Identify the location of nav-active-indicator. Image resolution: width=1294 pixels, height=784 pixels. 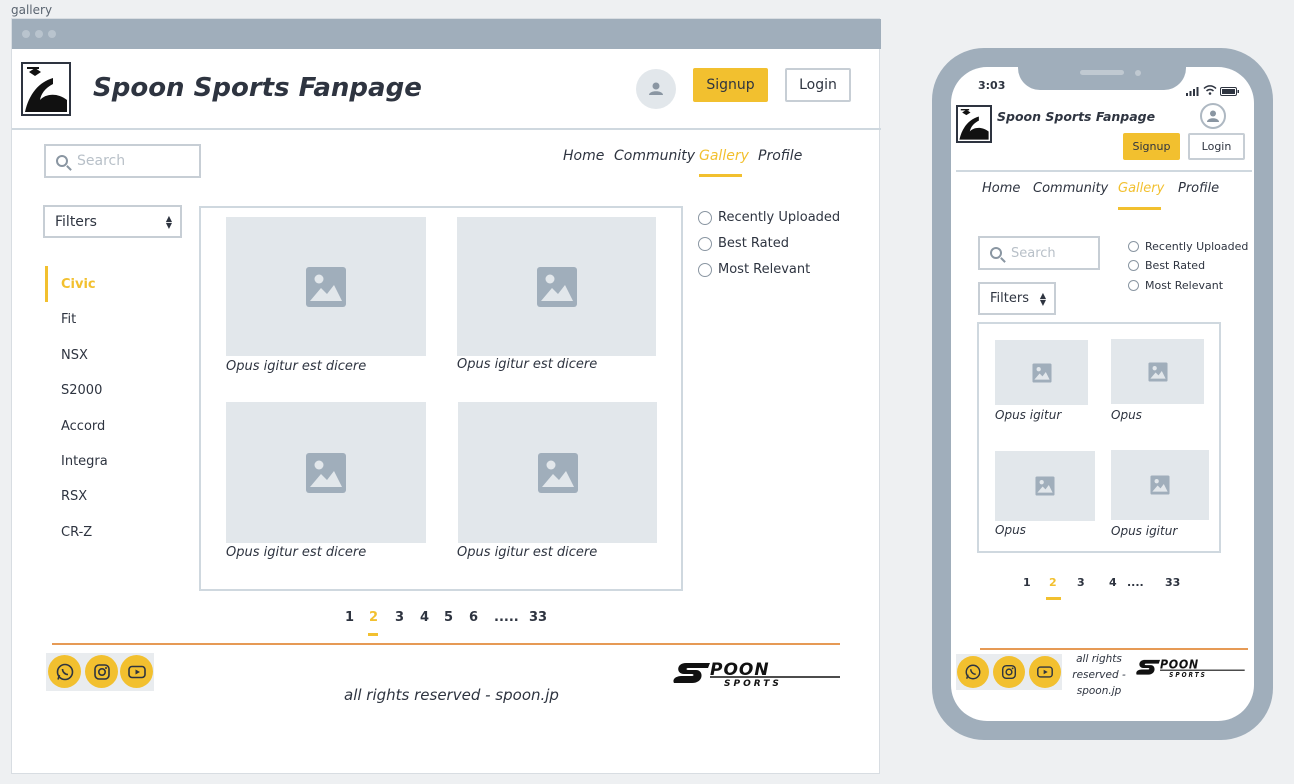
(1139, 208).